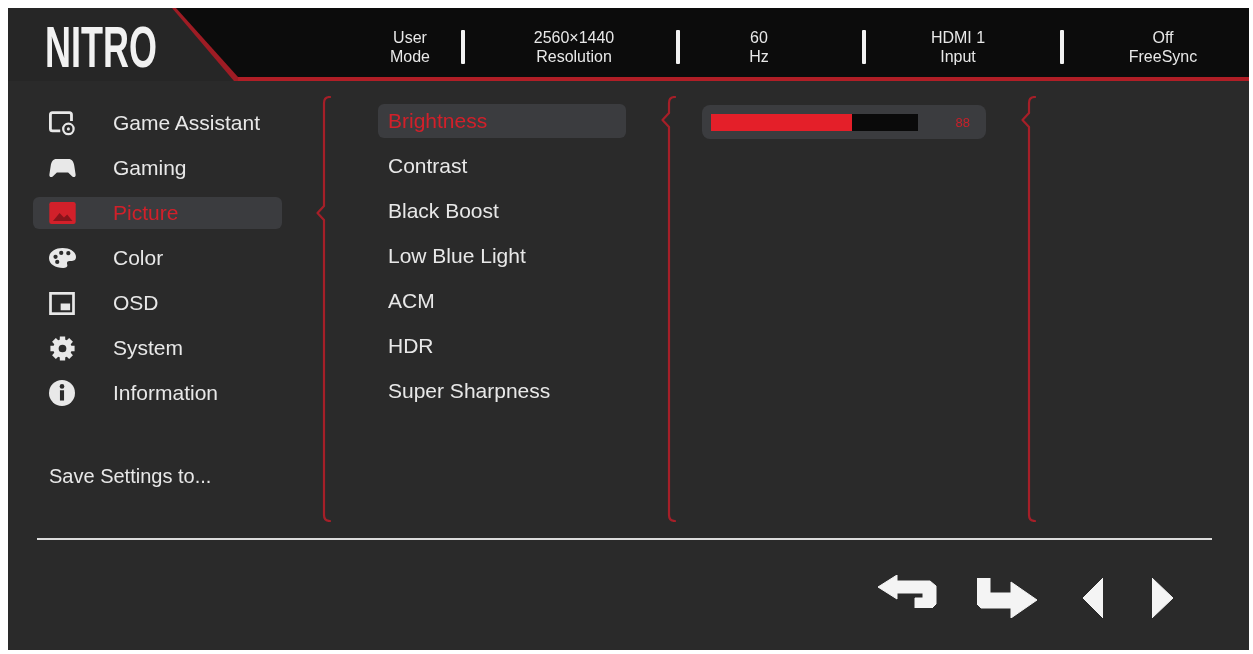 The width and height of the screenshot is (1253, 654). What do you see at coordinates (574, 56) in the screenshot?
I see `status-label: Resolution` at bounding box center [574, 56].